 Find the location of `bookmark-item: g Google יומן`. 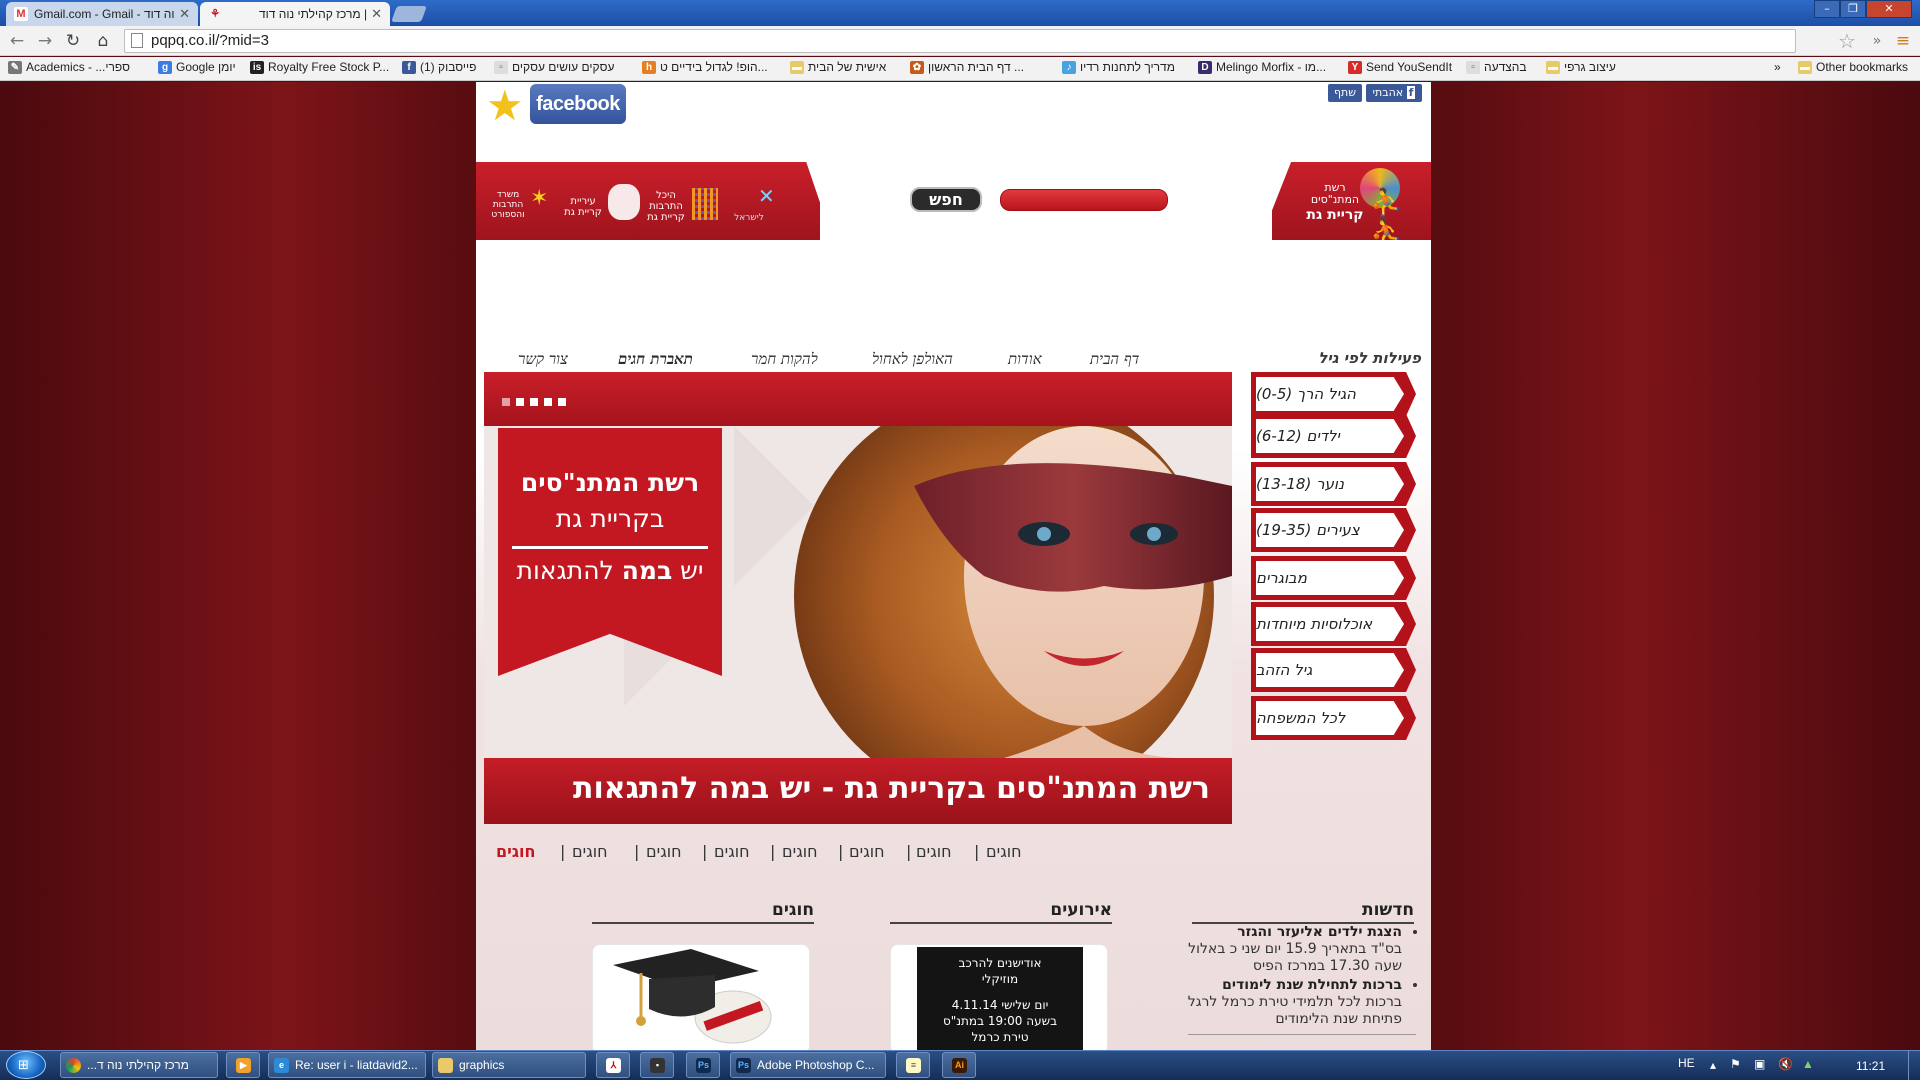

bookmark-item: g Google יומן is located at coordinates (197, 67).